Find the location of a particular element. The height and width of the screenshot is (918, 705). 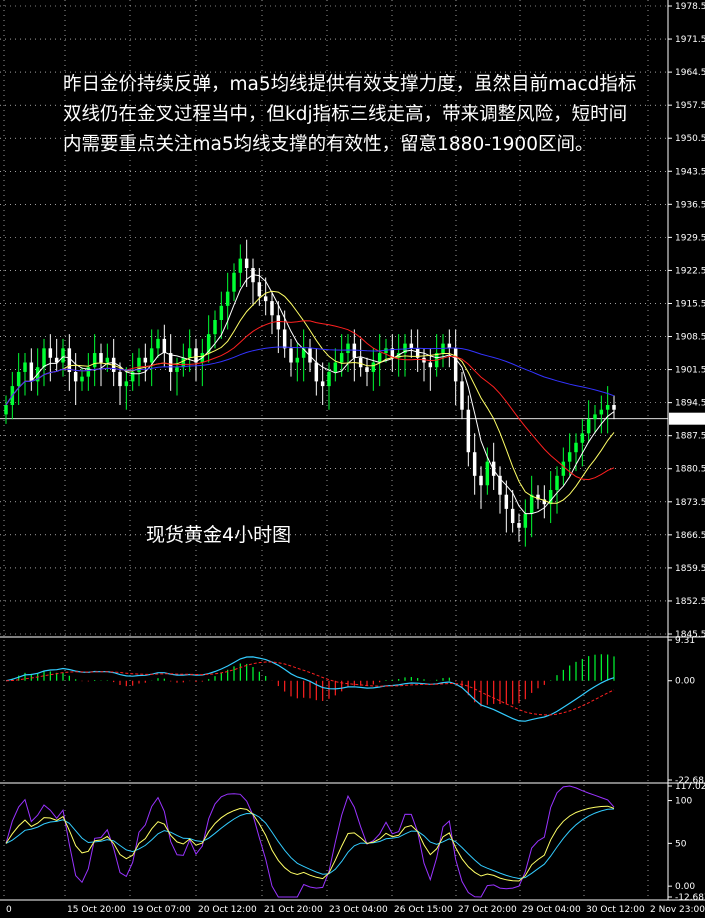

price-tick-label: 1915.5 is located at coordinates (690, 304).